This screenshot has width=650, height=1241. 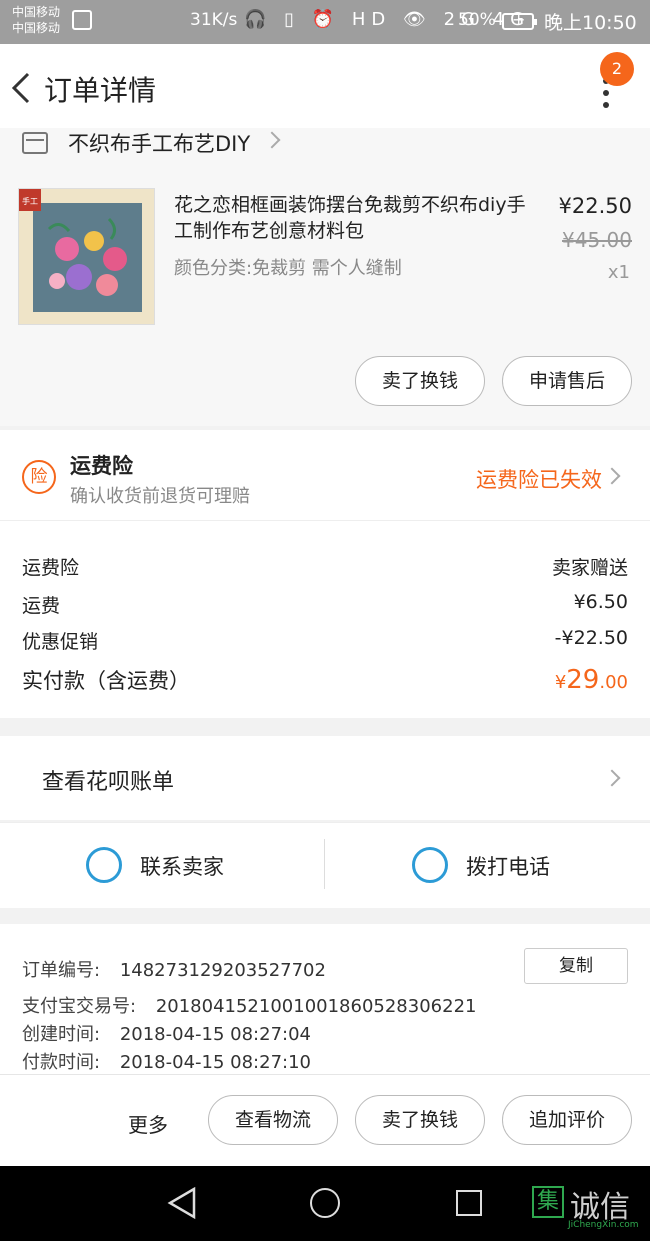 I want to click on insurance-subtitle: 确认收货前退货可理赔, so click(x=160, y=496).